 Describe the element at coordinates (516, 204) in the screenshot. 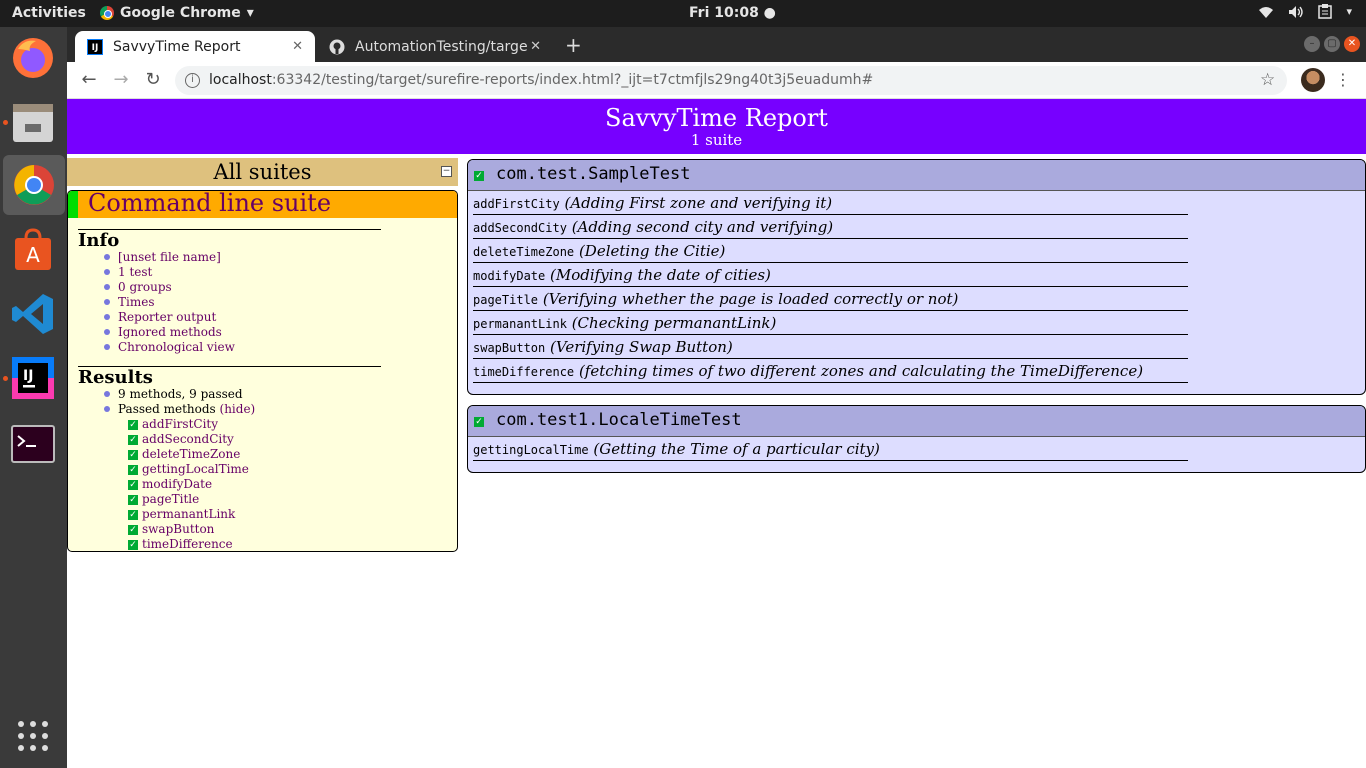

I see `method-name: addFirstCity` at that location.